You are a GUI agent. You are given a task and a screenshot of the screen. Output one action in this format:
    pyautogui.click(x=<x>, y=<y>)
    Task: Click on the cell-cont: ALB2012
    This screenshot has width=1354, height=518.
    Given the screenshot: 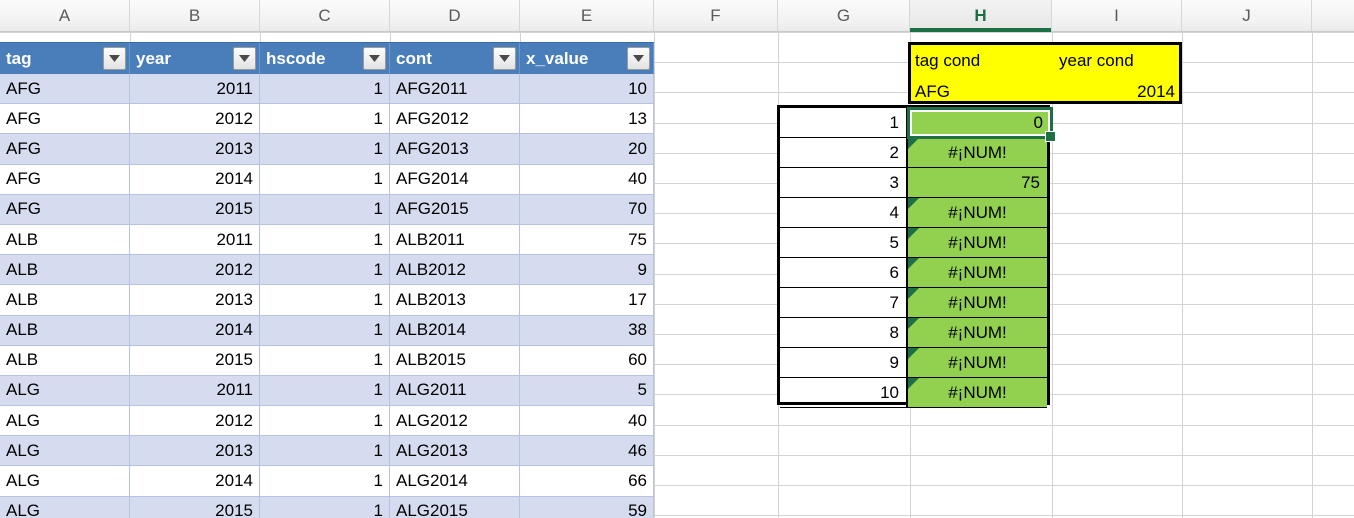 What is the action you would take?
    pyautogui.click(x=455, y=270)
    